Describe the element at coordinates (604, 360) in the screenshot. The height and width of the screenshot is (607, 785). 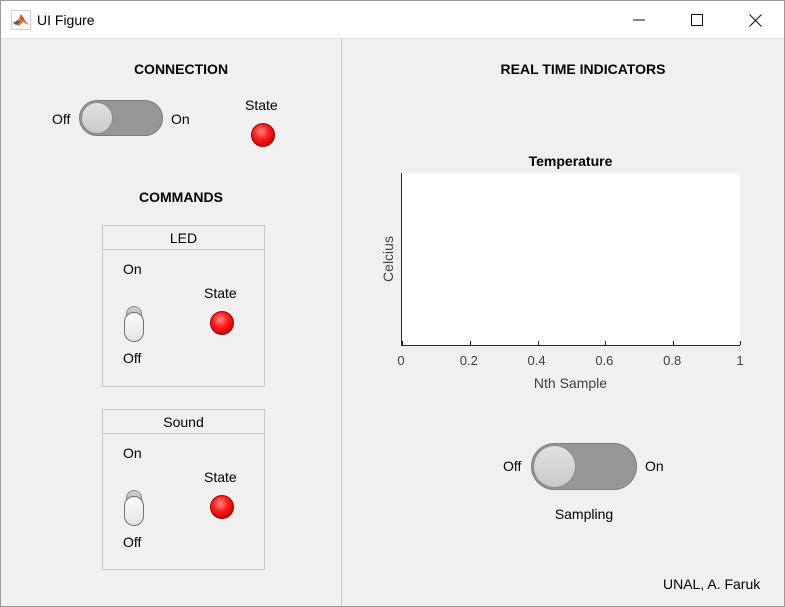
I see `x-tick-label: 0.6` at that location.